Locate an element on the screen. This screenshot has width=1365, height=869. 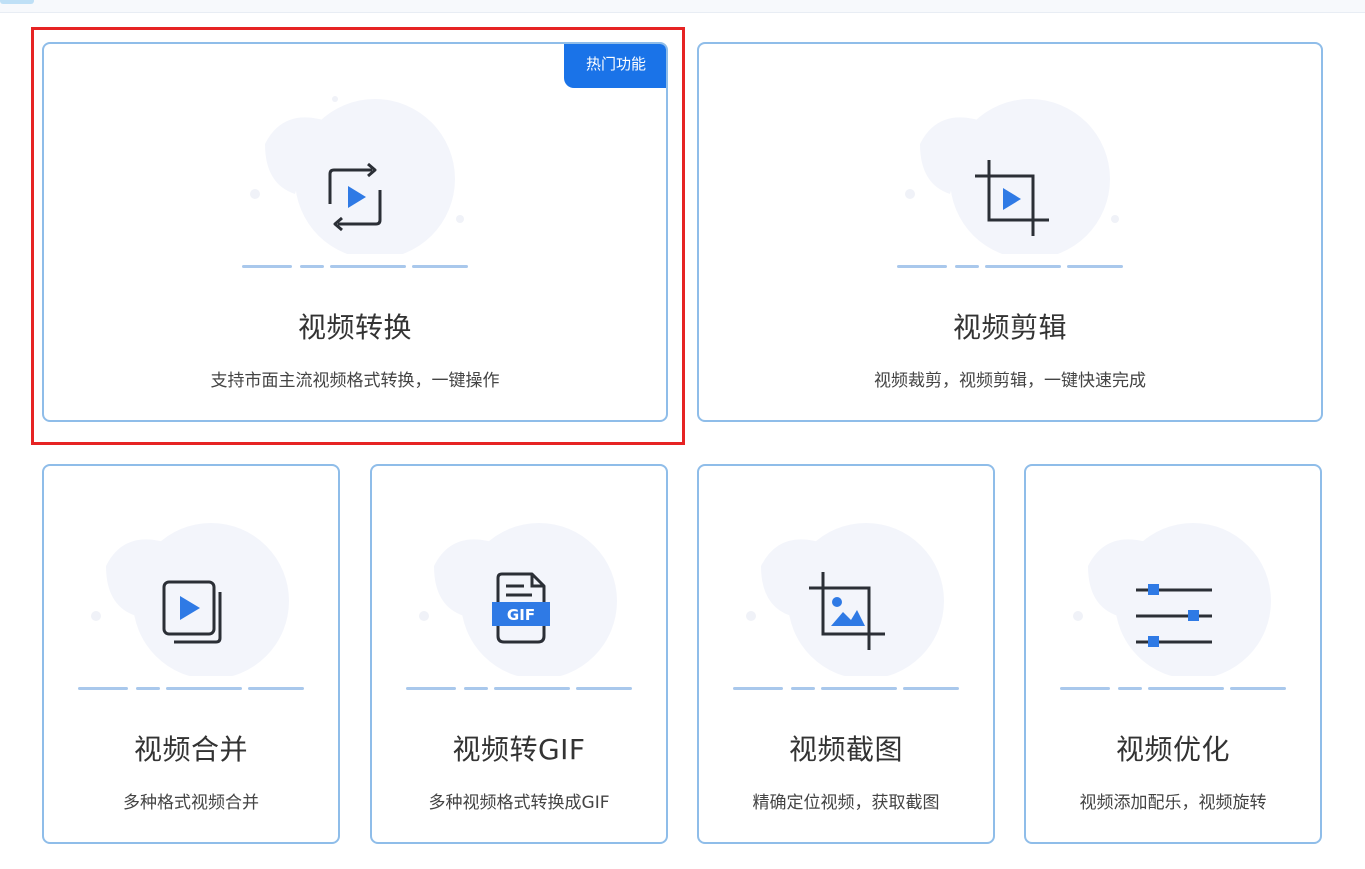
card-title: 视频转GIF is located at coordinates (519, 749).